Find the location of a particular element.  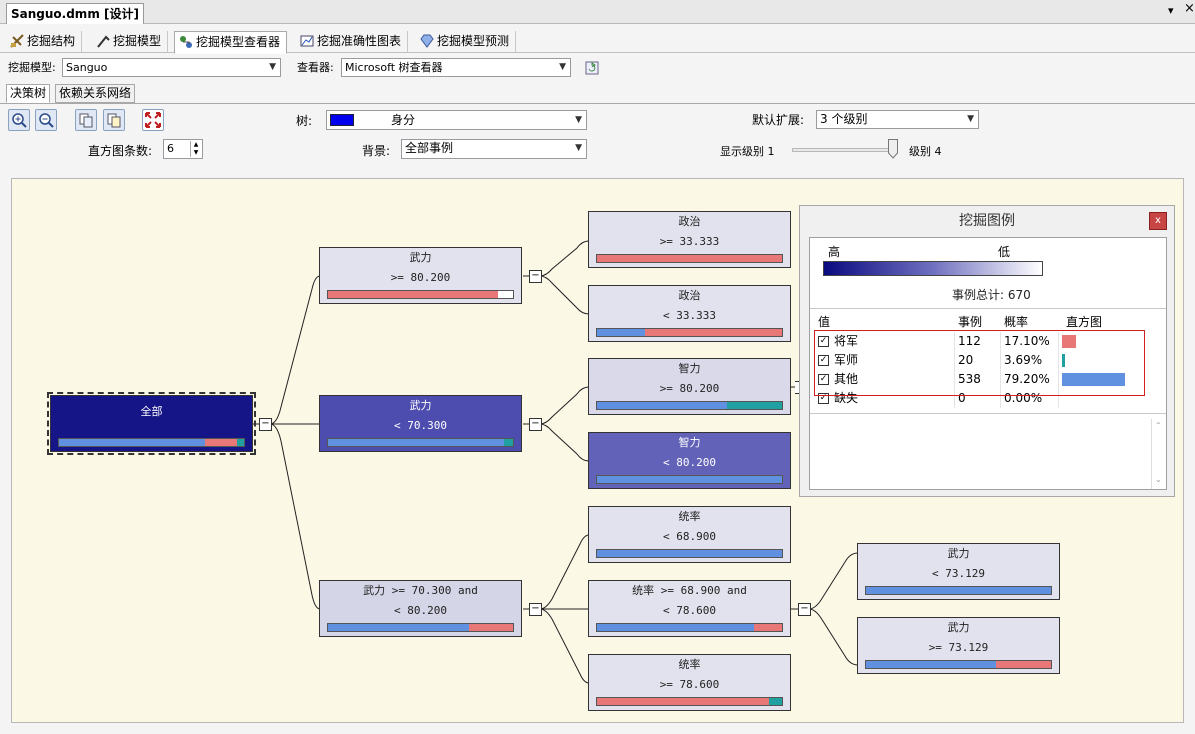

document-tab: Sanguo.dmm [设计] is located at coordinates (75, 13).